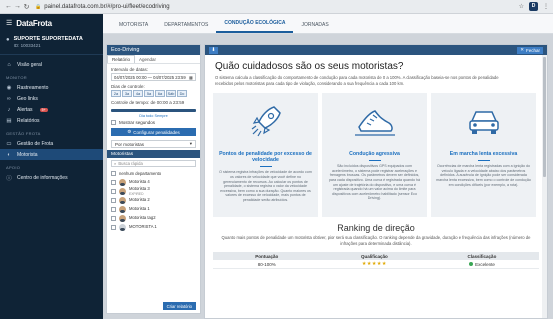  I want to click on tab-eco-driving: CONDUÇÃO ECOLÓGICA, so click(255, 23).